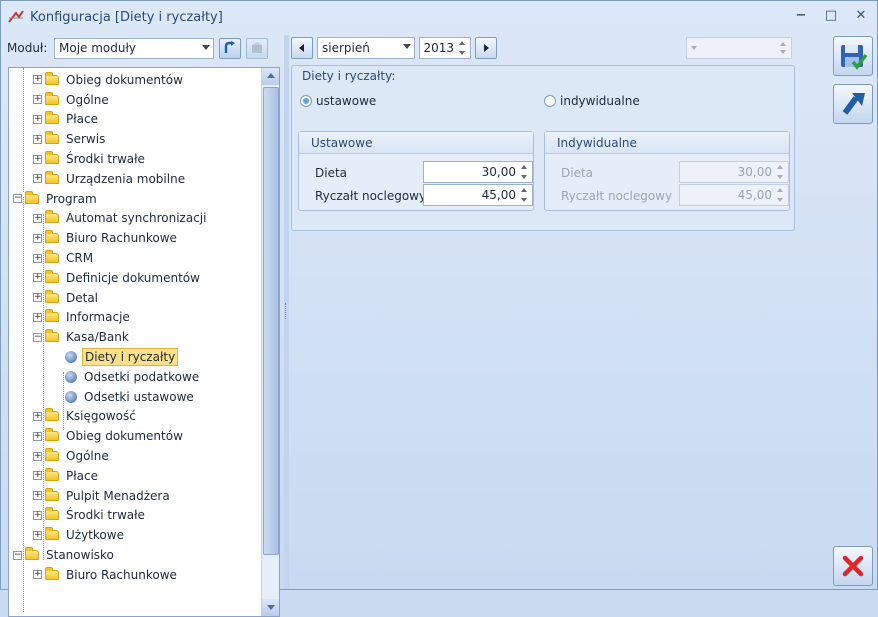  What do you see at coordinates (486, 48) in the screenshot?
I see `next-month-button` at bounding box center [486, 48].